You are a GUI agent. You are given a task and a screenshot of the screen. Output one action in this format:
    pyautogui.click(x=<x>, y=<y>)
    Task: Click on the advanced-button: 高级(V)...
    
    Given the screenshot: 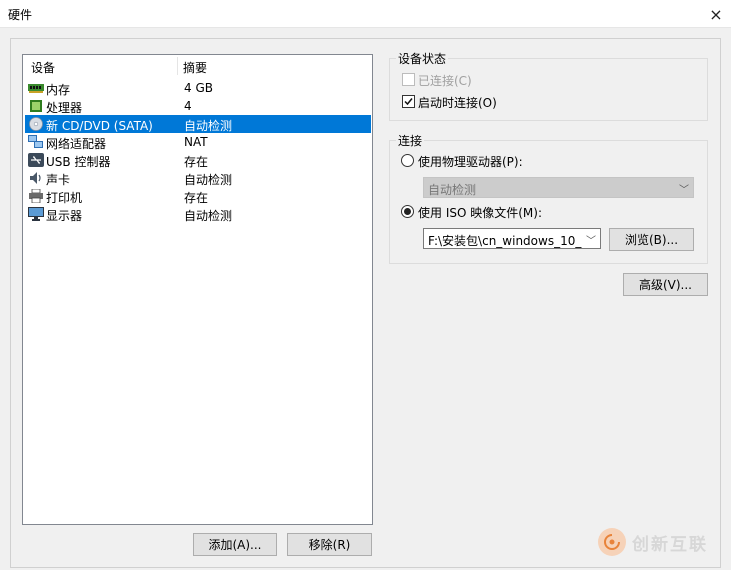 What is the action you would take?
    pyautogui.click(x=665, y=284)
    